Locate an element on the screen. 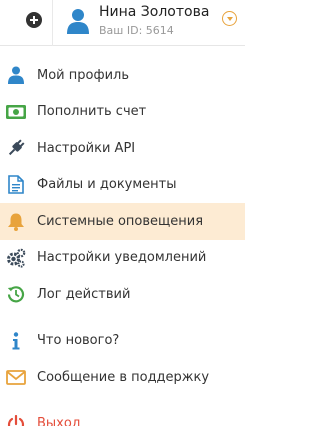 The width and height of the screenshot is (320, 426). menu-item-whats-new: Что нового? is located at coordinates (122, 341).